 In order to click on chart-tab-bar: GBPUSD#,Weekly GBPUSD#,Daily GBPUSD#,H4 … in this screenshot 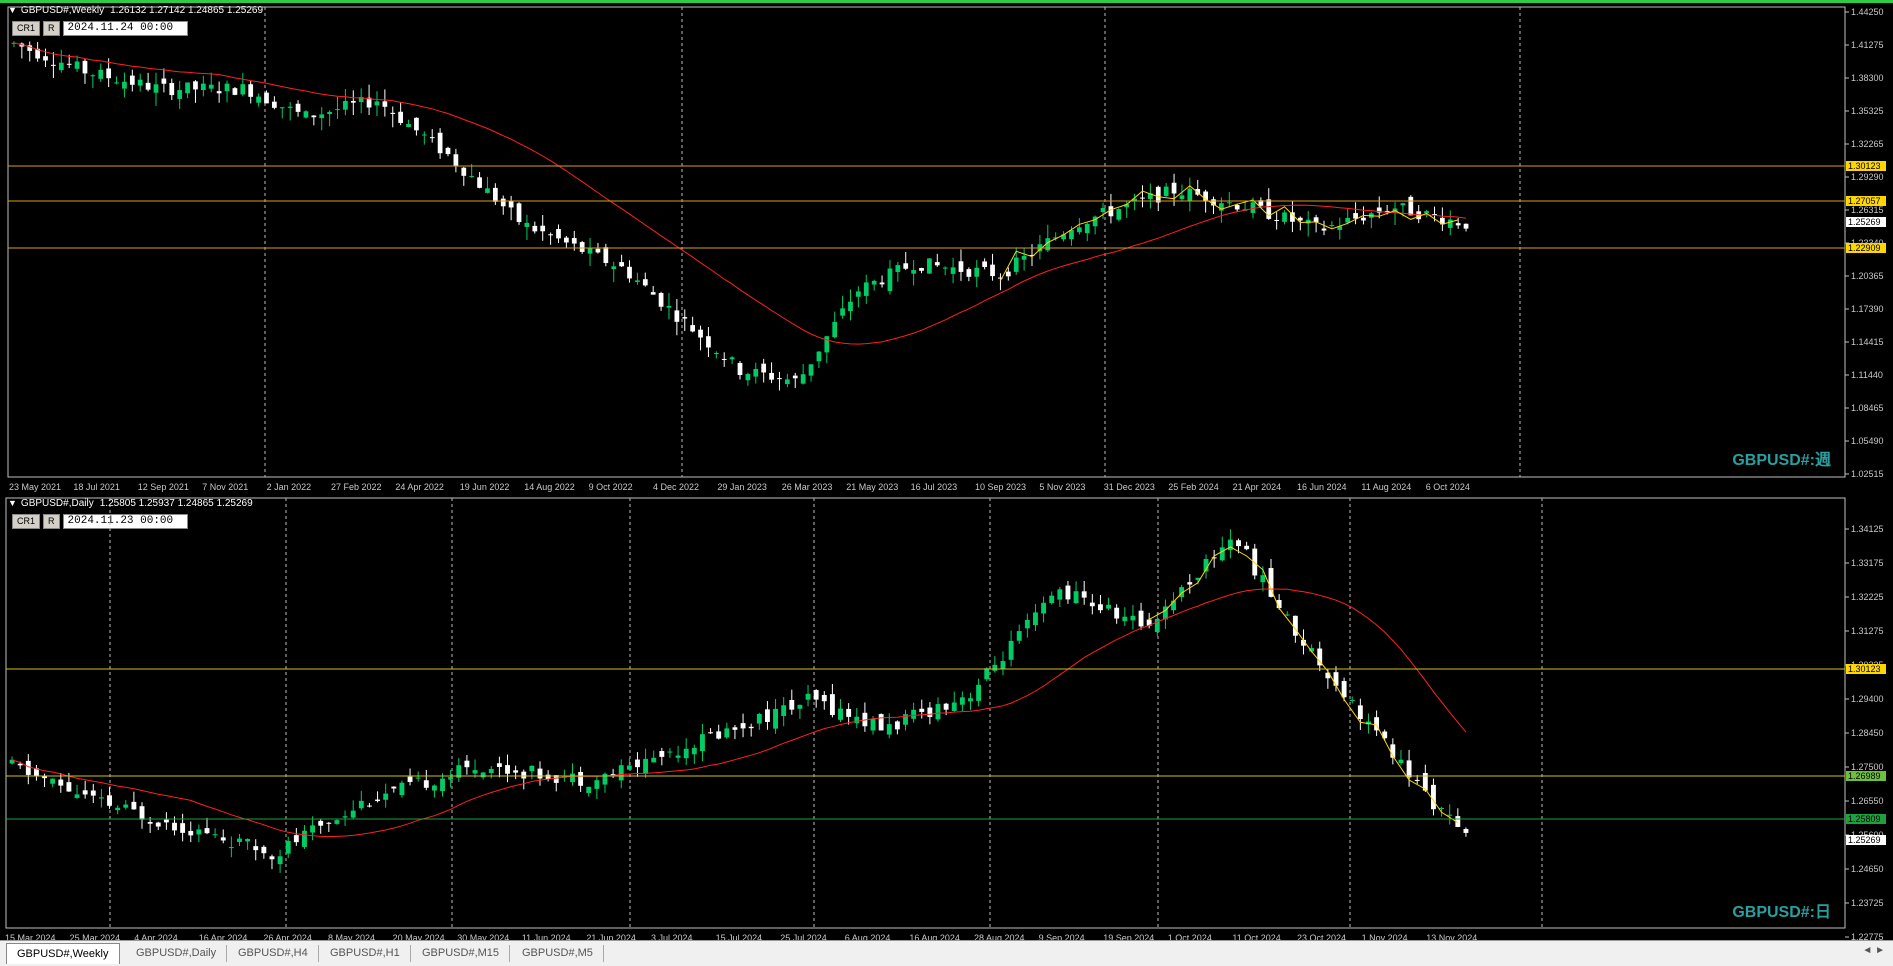, I will do `click(946, 953)`.